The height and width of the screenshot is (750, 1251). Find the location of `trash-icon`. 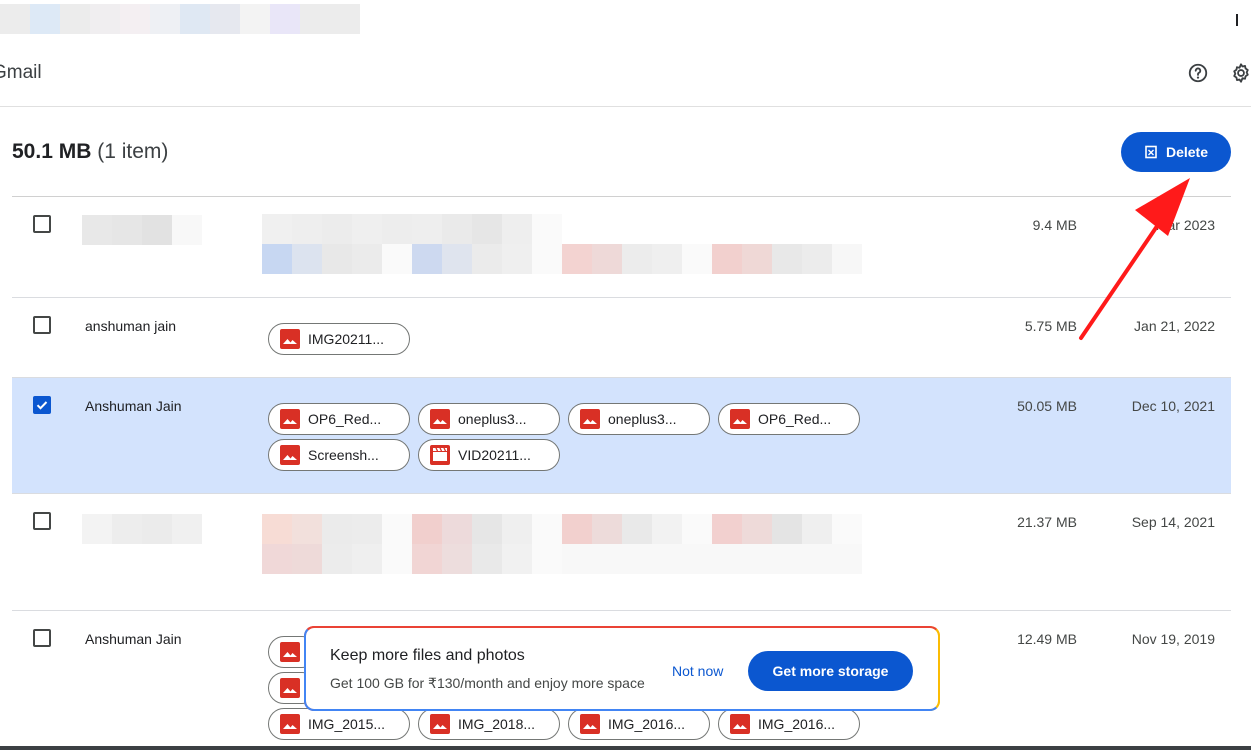

trash-icon is located at coordinates (1151, 152).